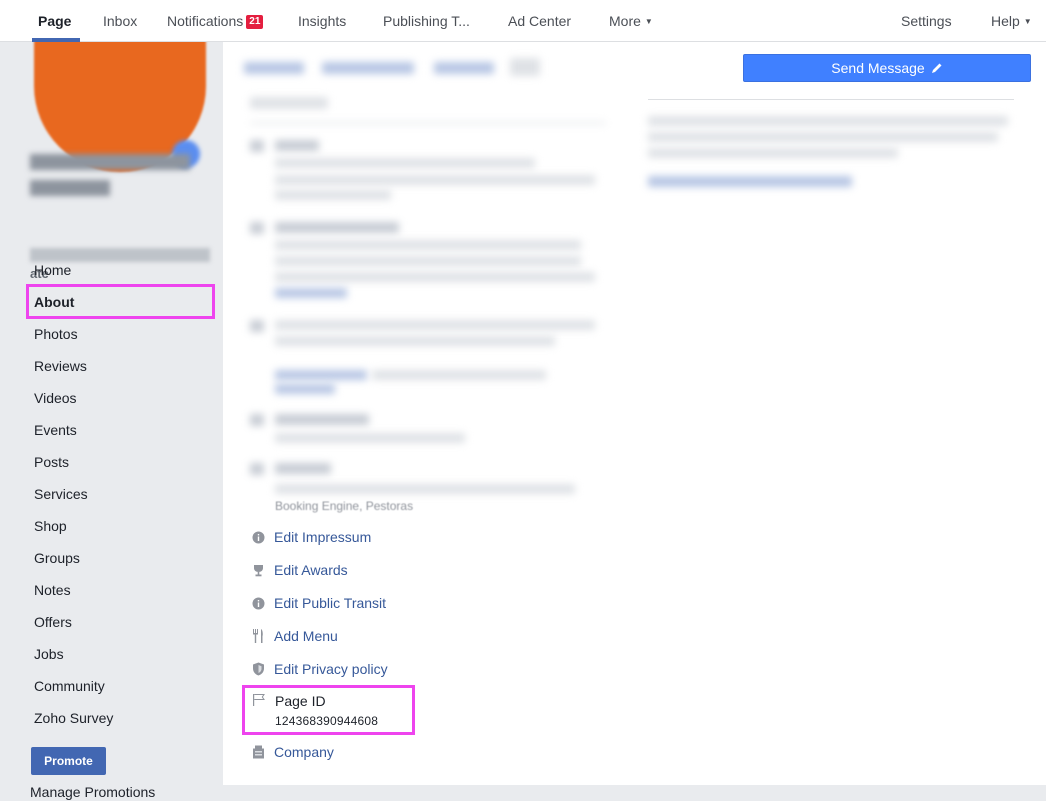 This screenshot has width=1046, height=801. What do you see at coordinates (322, 537) in the screenshot?
I see `edit-impressum-link: Edit Impressum` at bounding box center [322, 537].